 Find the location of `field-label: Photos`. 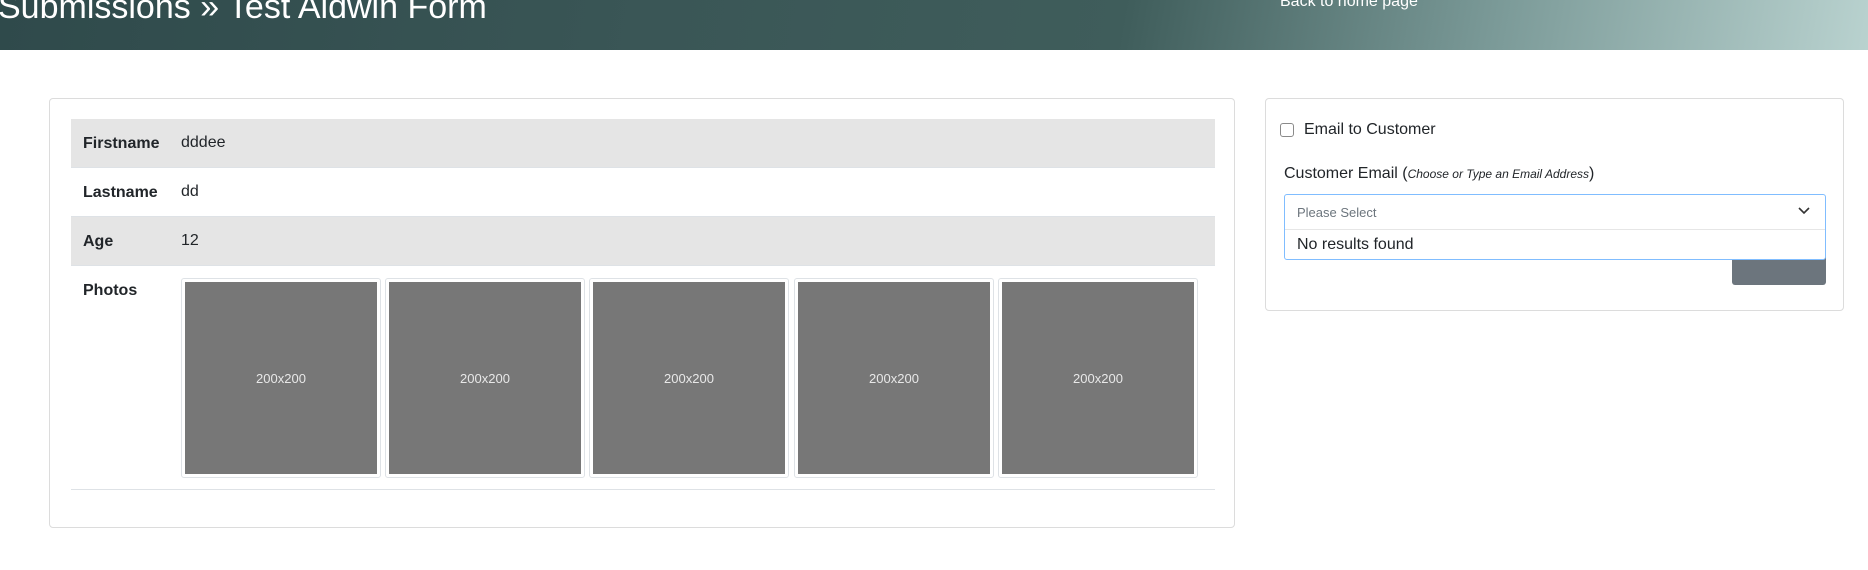

field-label: Photos is located at coordinates (110, 290).